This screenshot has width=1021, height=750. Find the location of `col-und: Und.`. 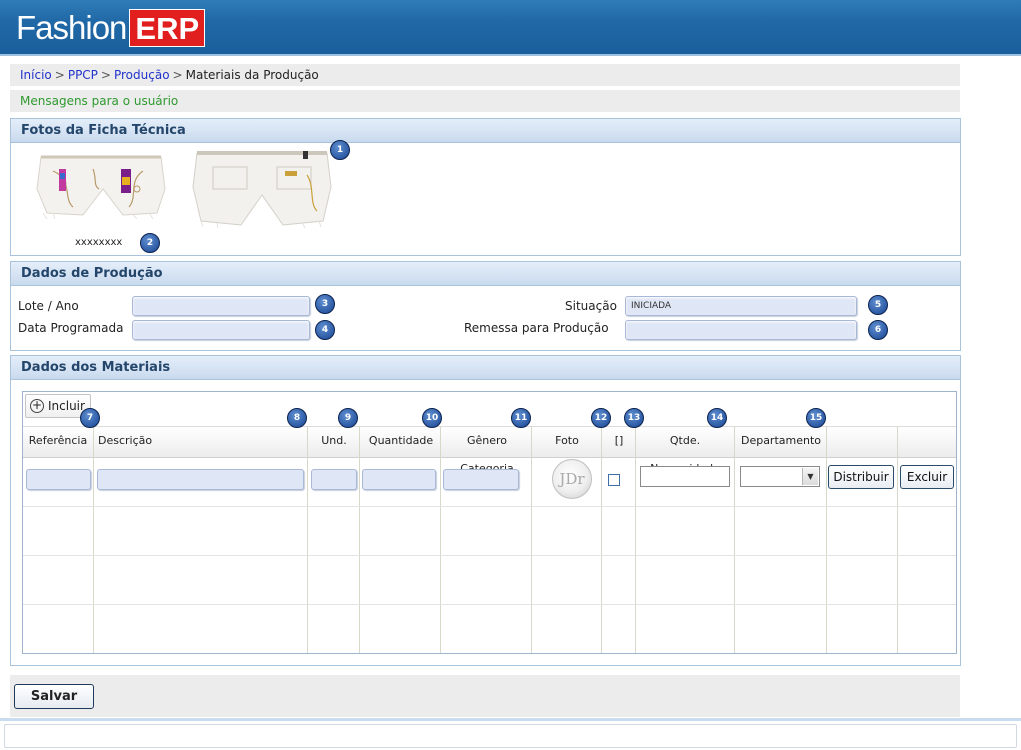

col-und: Und. is located at coordinates (334, 440).